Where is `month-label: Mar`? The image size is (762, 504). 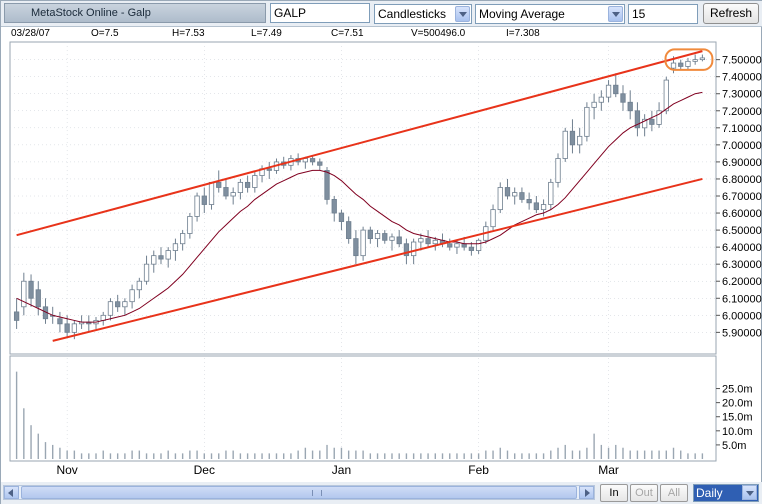 month-label: Mar is located at coordinates (608, 470).